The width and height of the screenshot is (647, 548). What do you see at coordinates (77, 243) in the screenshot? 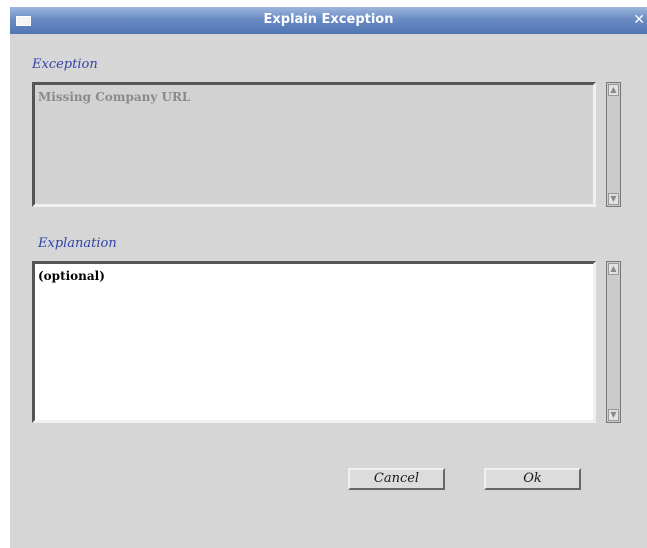
I see `explanation-label: Explanation` at bounding box center [77, 243].